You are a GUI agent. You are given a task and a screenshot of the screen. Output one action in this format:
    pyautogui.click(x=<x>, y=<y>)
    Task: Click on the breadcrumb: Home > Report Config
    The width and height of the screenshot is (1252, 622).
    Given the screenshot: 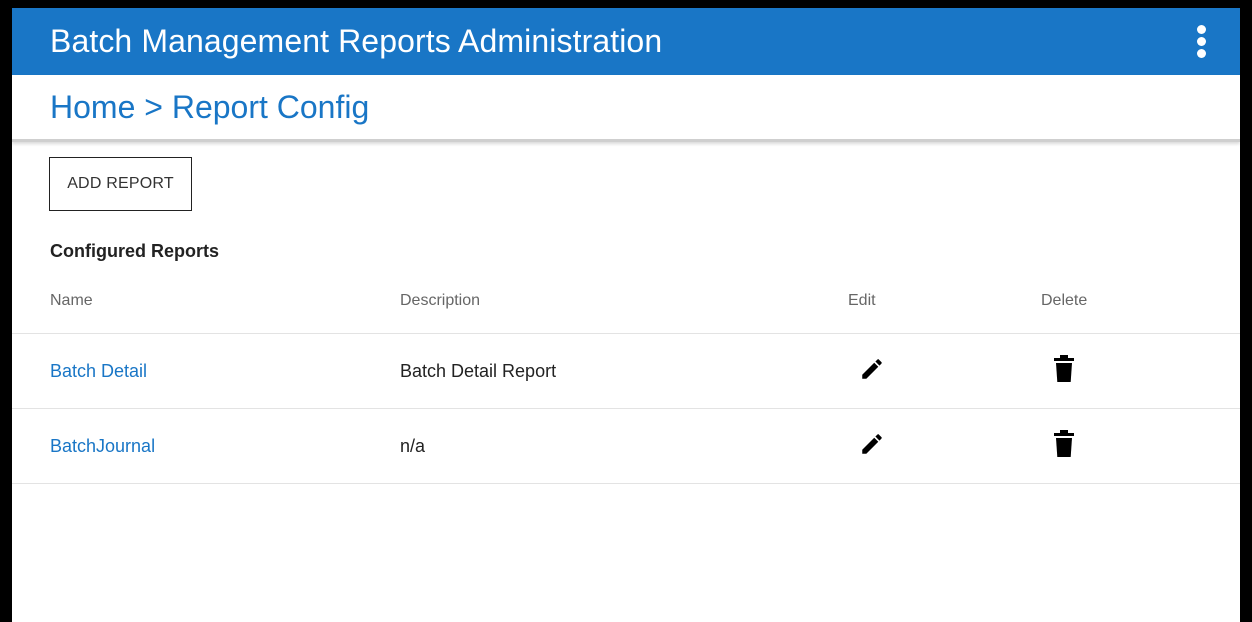 What is the action you would take?
    pyautogui.click(x=209, y=107)
    